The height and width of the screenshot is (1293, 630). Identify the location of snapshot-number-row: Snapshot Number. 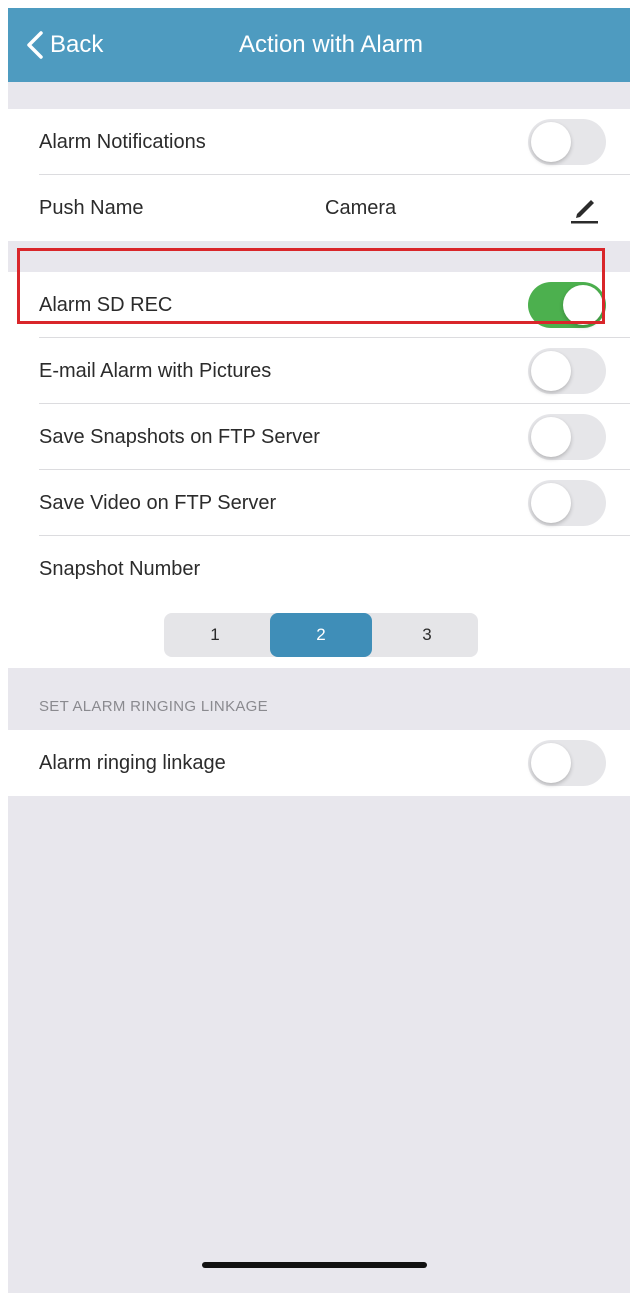
(319, 569).